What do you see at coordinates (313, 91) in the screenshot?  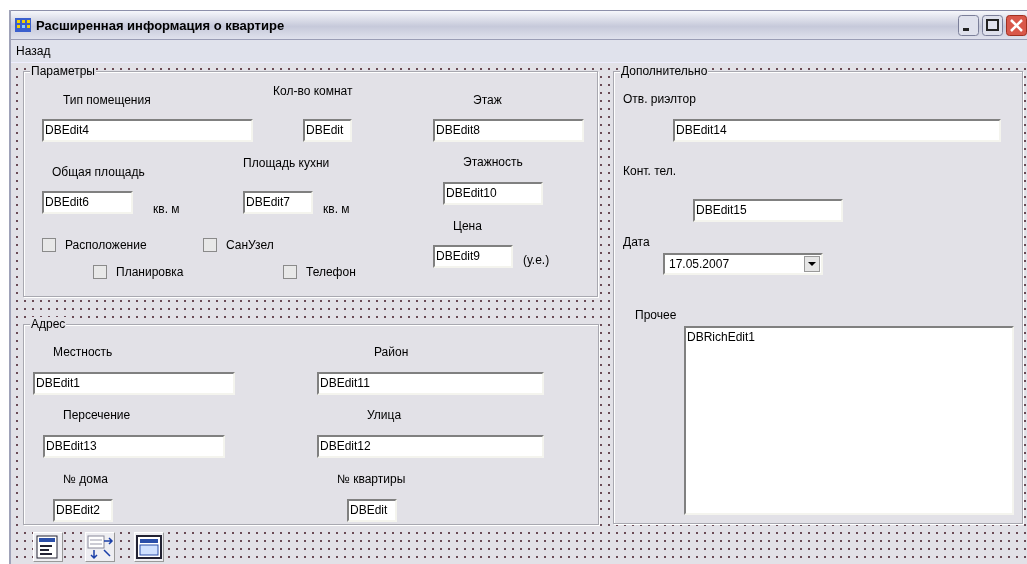 I see `field-label: Кол-во комнат` at bounding box center [313, 91].